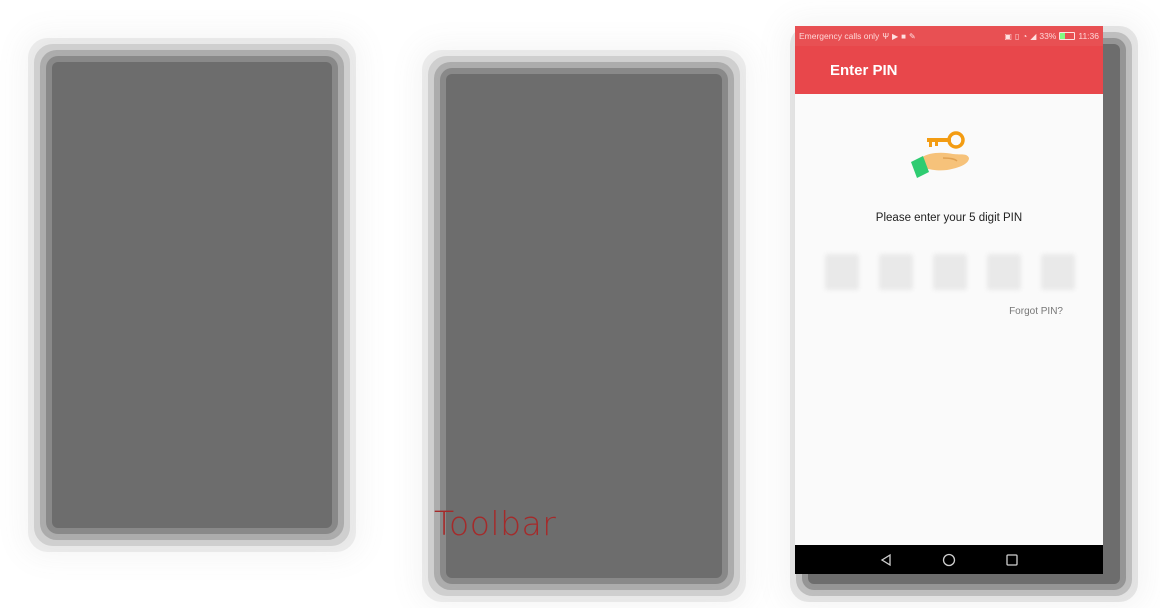 This screenshot has height=608, width=1160. What do you see at coordinates (949, 218) in the screenshot?
I see `pin-prompt-text: Please enter your 5 digit PIN` at bounding box center [949, 218].